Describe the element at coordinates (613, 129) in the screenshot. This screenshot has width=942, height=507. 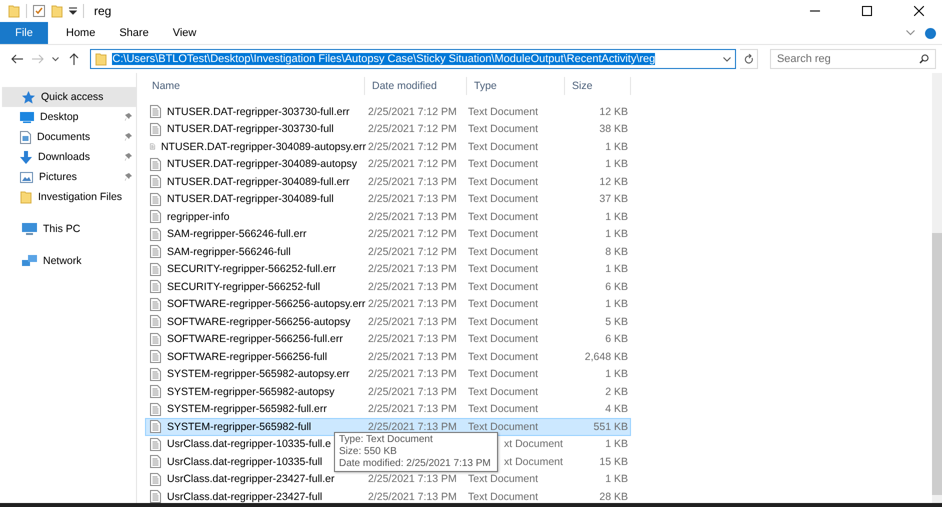
I see `size-cell: 38 KB` at that location.